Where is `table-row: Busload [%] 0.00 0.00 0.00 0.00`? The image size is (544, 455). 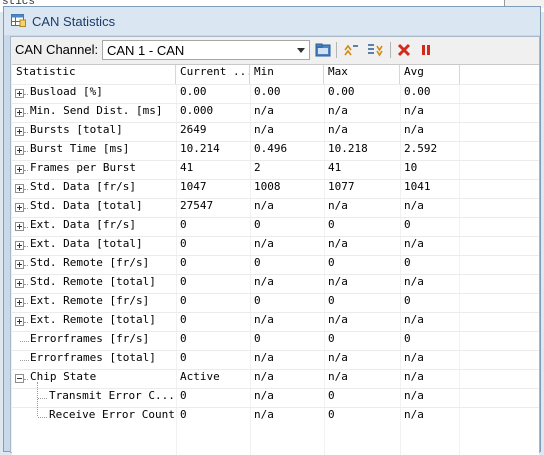
table-row: Busload [%] 0.00 0.00 0.00 0.00 is located at coordinates (275, 93).